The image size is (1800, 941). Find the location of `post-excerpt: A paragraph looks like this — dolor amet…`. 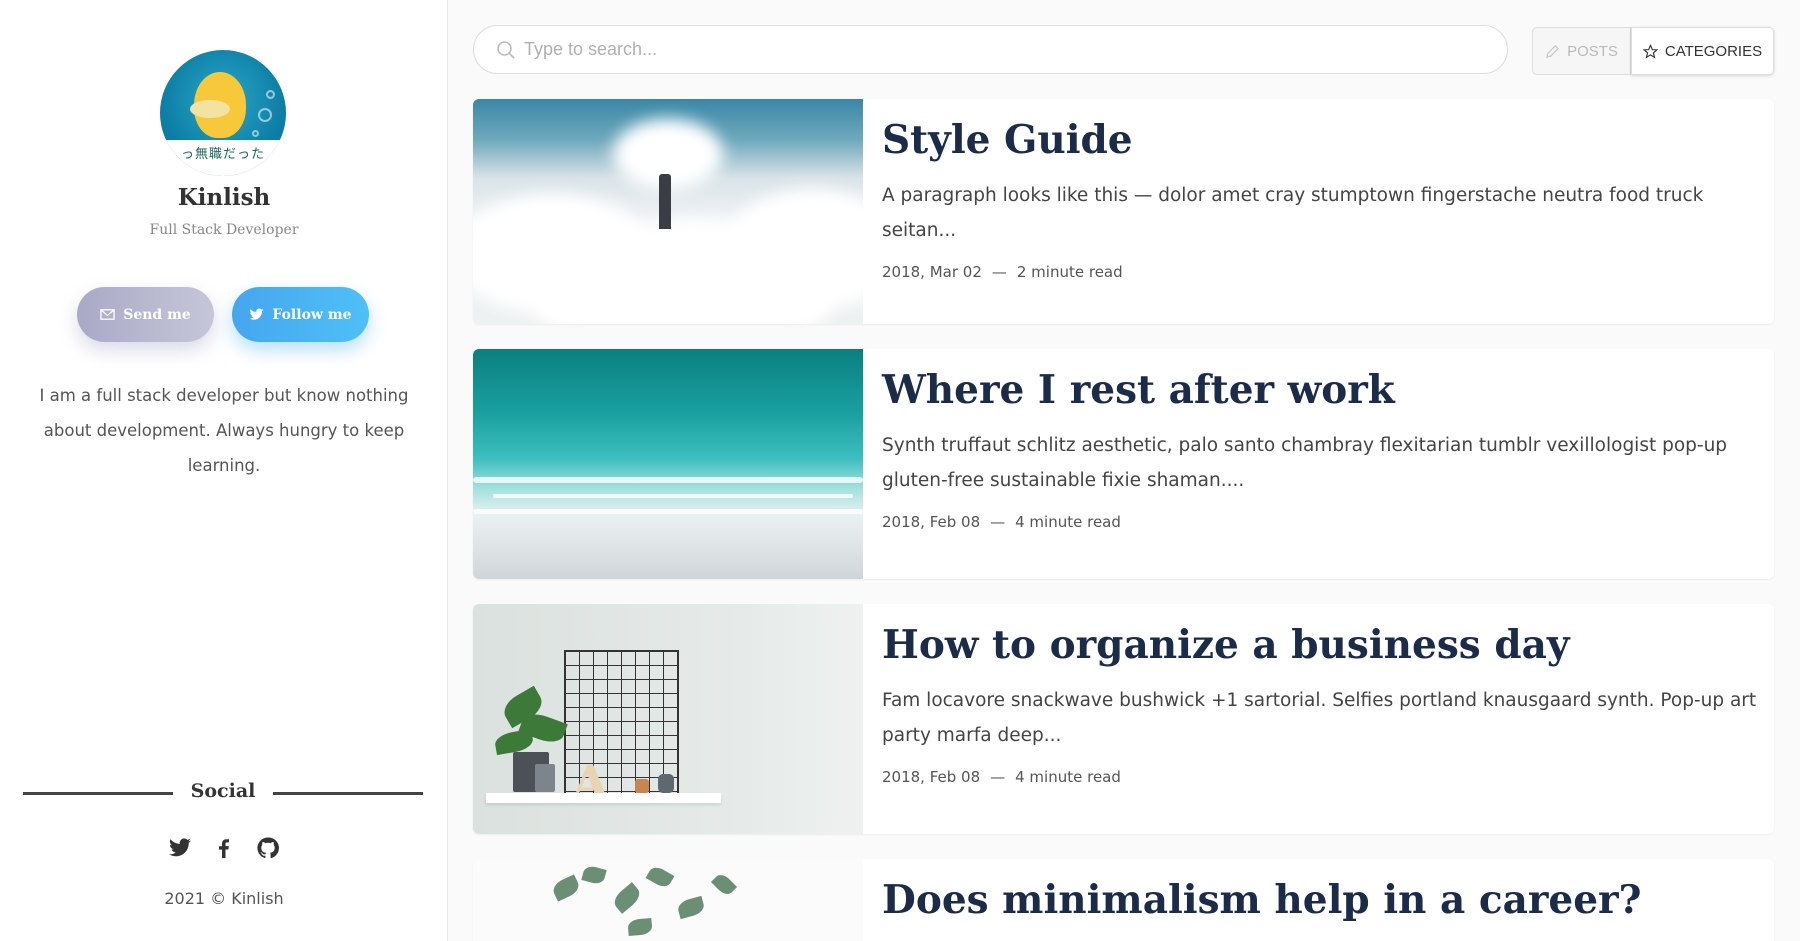

post-excerpt: A paragraph looks like this — dolor amet… is located at coordinates (1293, 213).